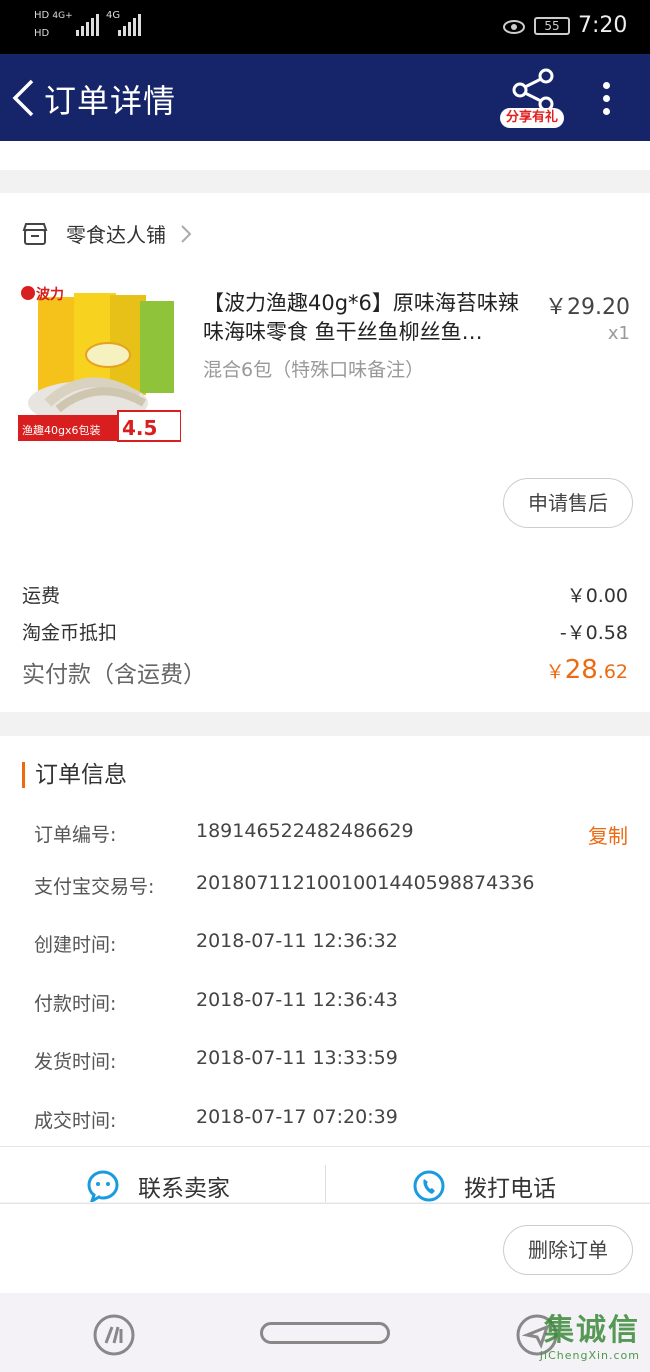 The image size is (650, 1372). What do you see at coordinates (552, 26) in the screenshot?
I see `battery-icon: 55` at bounding box center [552, 26].